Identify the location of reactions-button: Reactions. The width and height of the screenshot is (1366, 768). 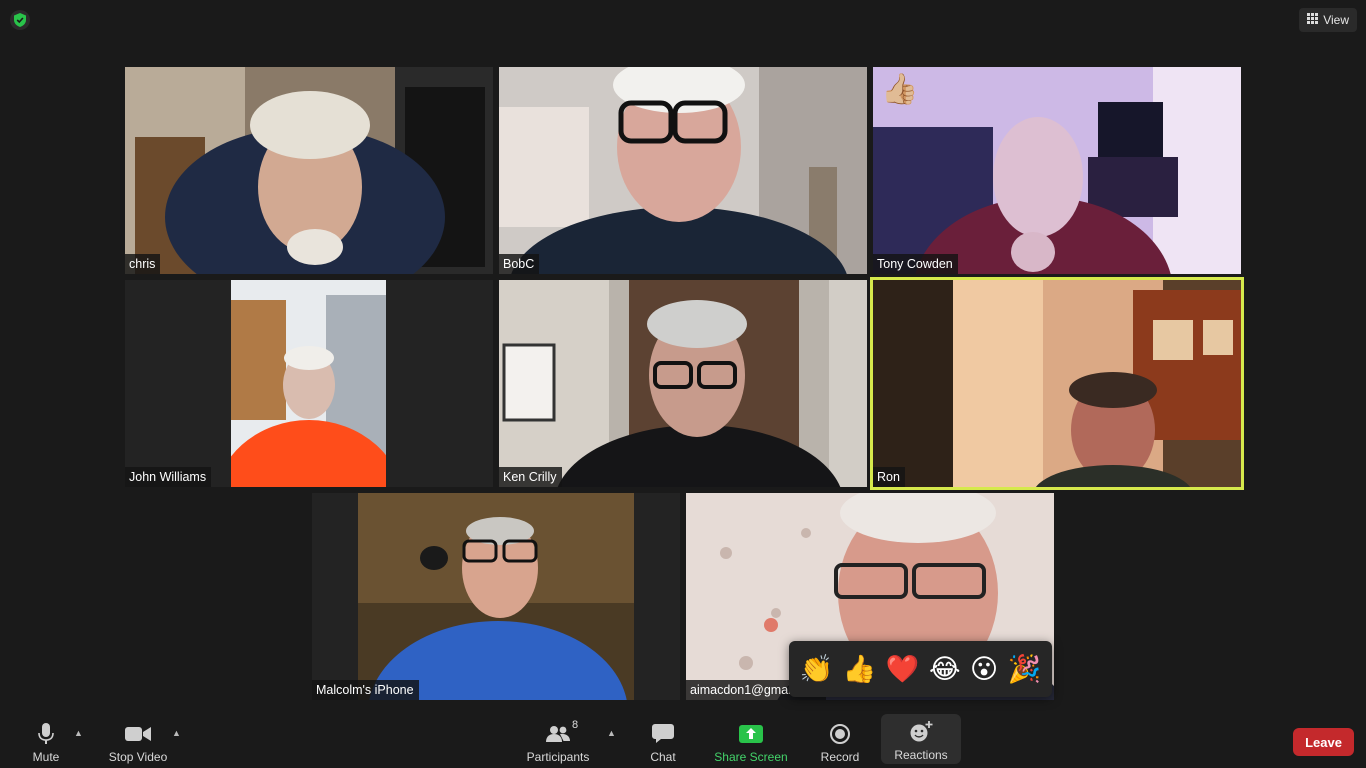
(921, 739).